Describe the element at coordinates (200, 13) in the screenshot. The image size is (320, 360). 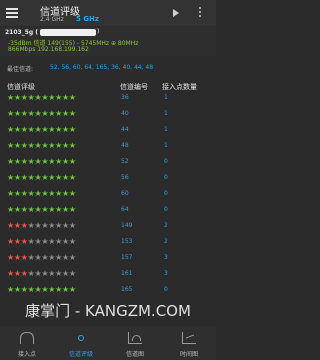
I see `more-icon` at that location.